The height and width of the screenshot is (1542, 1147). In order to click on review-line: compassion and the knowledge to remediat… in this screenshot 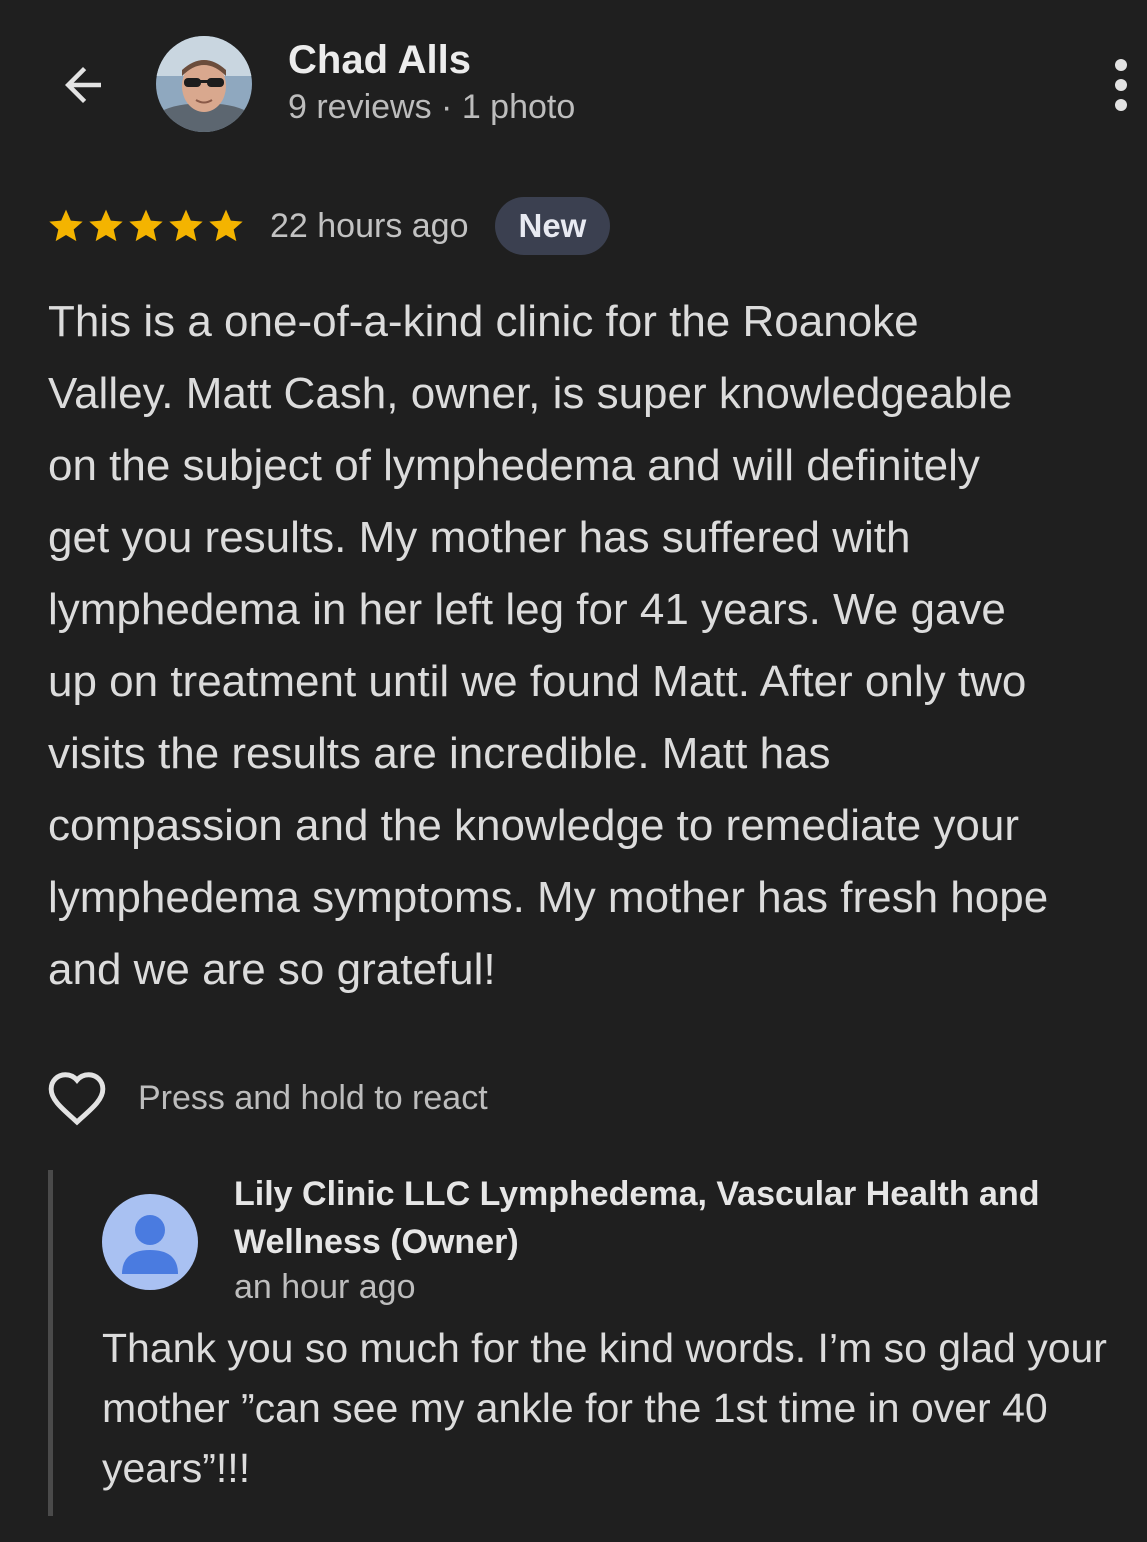, I will do `click(534, 825)`.